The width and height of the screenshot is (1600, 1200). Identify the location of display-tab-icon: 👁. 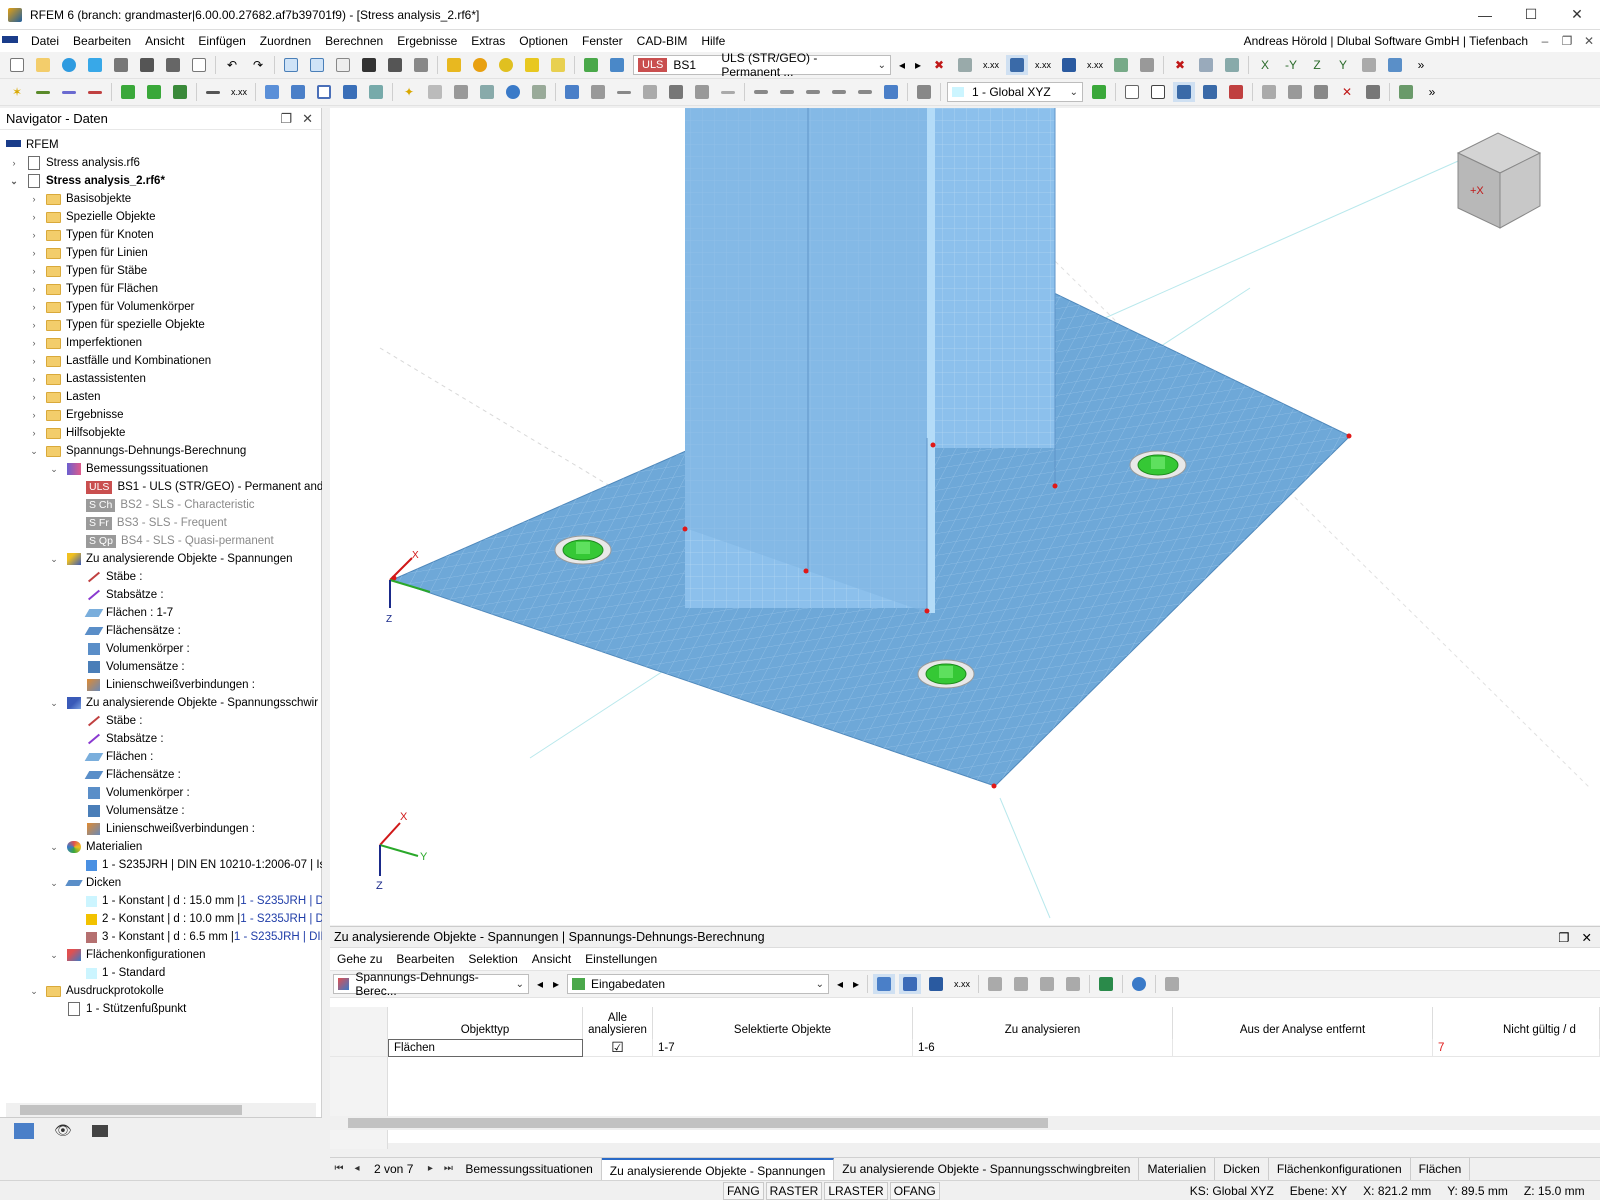
(63, 1130).